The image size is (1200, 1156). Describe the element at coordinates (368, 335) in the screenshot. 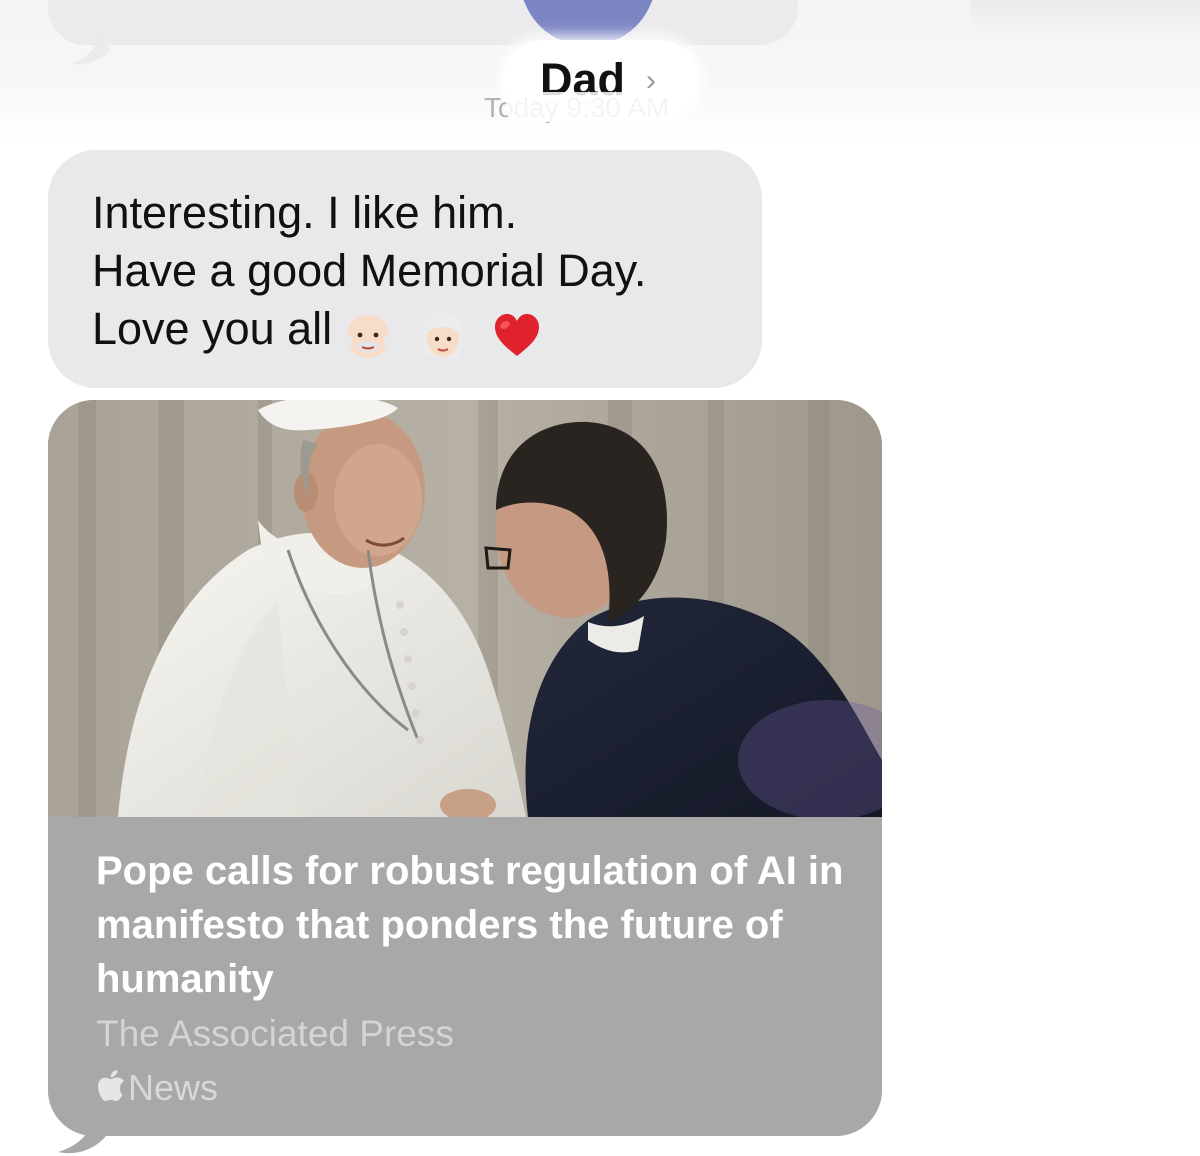

I see `old-man-emoji` at that location.